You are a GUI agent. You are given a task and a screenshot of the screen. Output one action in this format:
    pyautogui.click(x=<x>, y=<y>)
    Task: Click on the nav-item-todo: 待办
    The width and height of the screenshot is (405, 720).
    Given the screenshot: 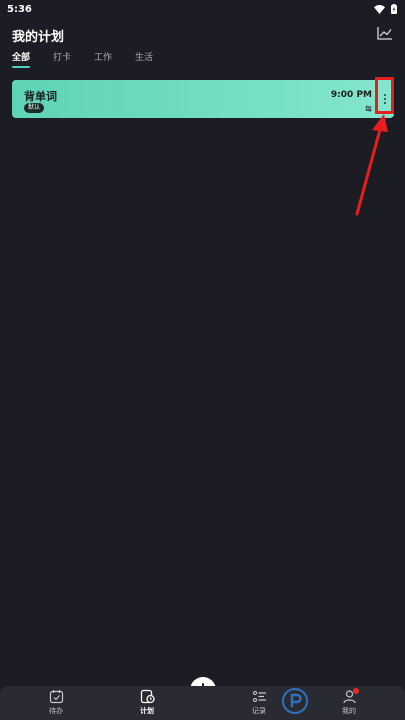 What is the action you would take?
    pyautogui.click(x=56, y=704)
    